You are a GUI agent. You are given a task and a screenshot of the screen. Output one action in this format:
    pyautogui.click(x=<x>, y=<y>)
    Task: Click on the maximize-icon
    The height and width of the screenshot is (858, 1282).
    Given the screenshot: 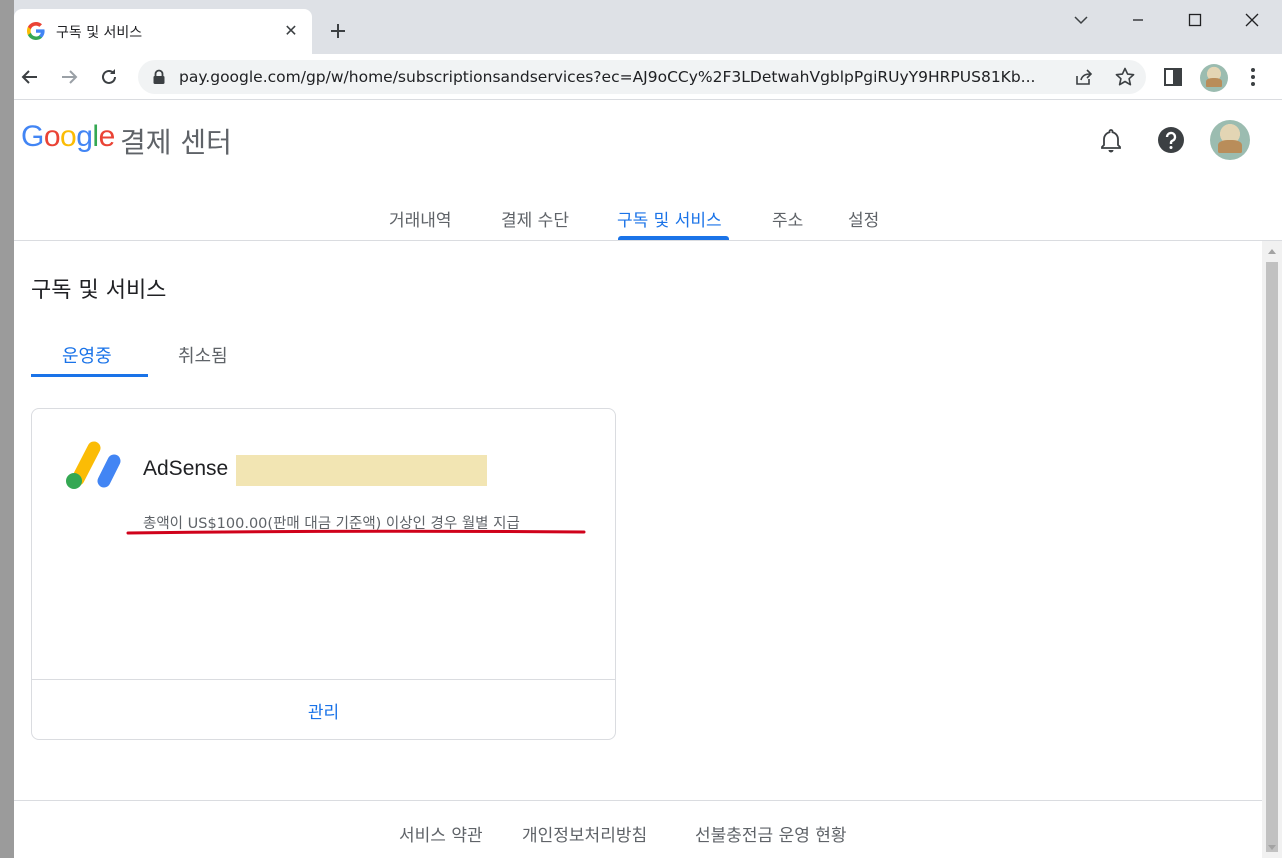 What is the action you would take?
    pyautogui.click(x=1195, y=20)
    